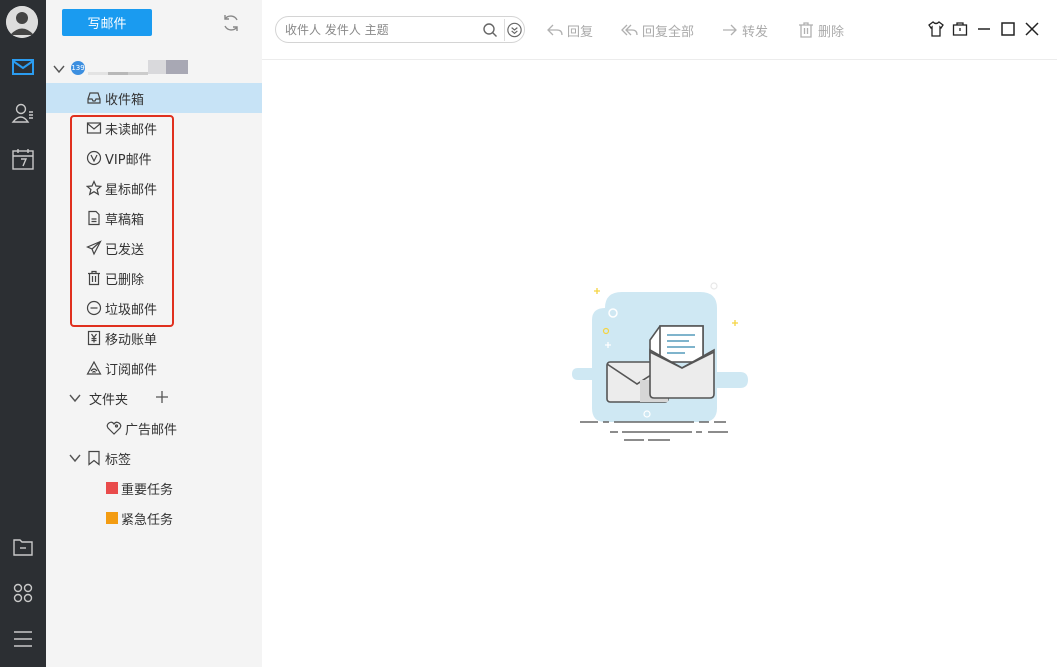 This screenshot has height=667, width=1057. What do you see at coordinates (125, 100) in the screenshot?
I see `folder-label: 收件箱` at bounding box center [125, 100].